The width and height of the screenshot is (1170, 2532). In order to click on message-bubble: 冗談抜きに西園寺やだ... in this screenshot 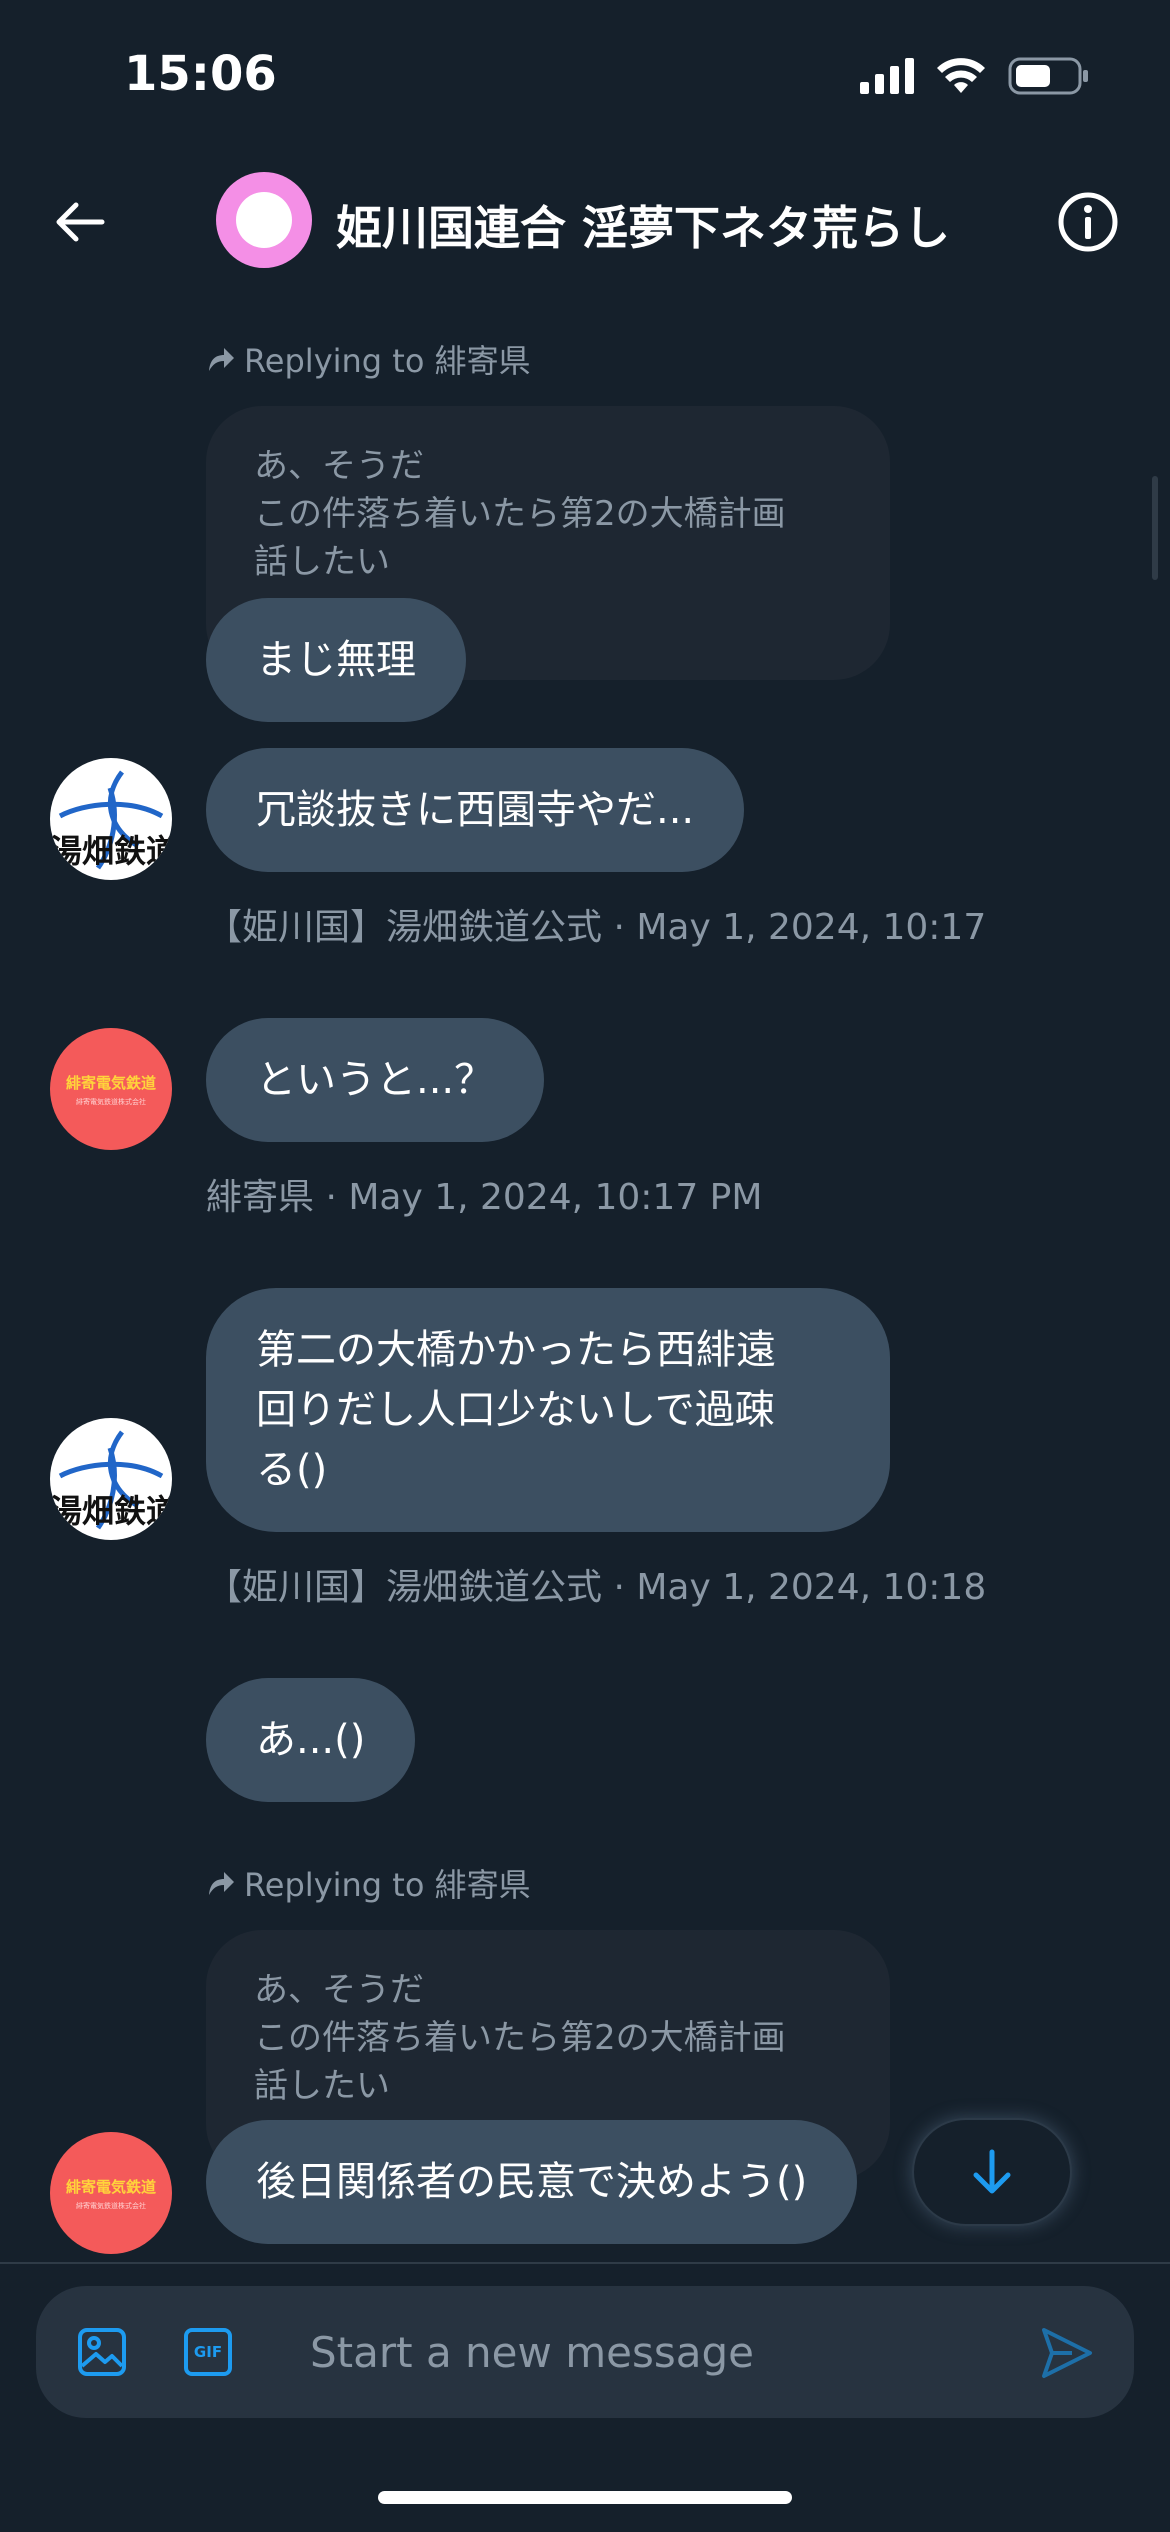, I will do `click(475, 810)`.